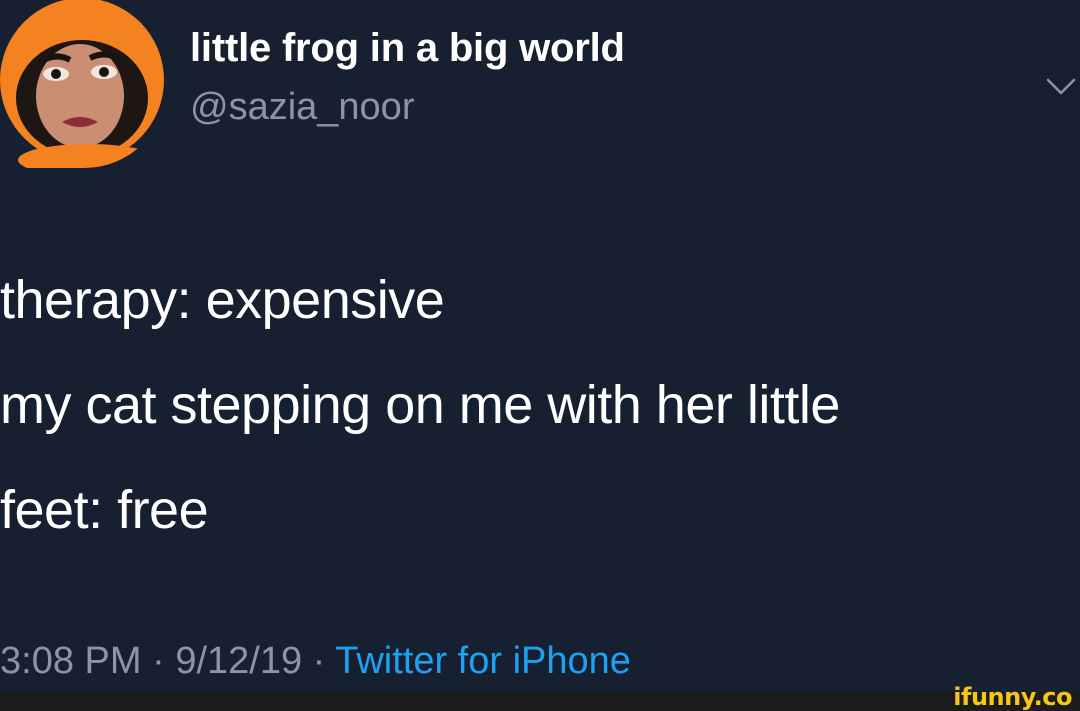 The height and width of the screenshot is (711, 1080). What do you see at coordinates (420, 405) in the screenshot?
I see `tweet-line: my cat stepping on me with her little` at bounding box center [420, 405].